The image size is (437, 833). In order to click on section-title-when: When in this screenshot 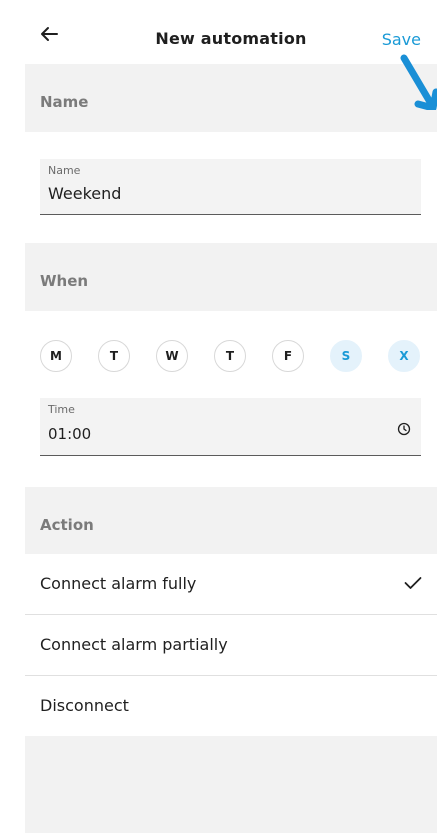, I will do `click(64, 281)`.